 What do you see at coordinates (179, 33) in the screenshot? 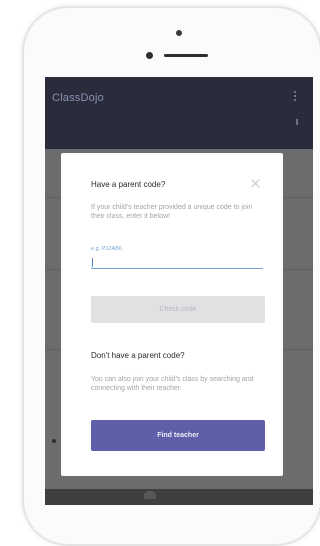
I see `camera-icon` at bounding box center [179, 33].